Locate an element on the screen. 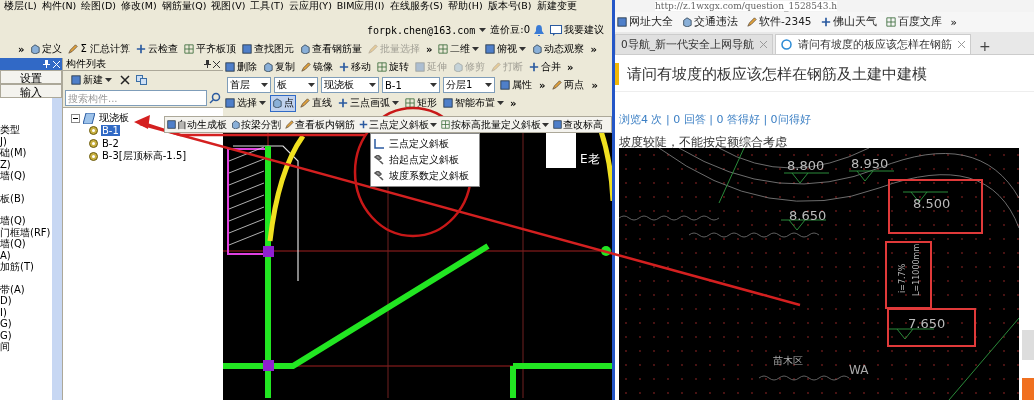  toolbar-button: 属性 is located at coordinates (516, 85).